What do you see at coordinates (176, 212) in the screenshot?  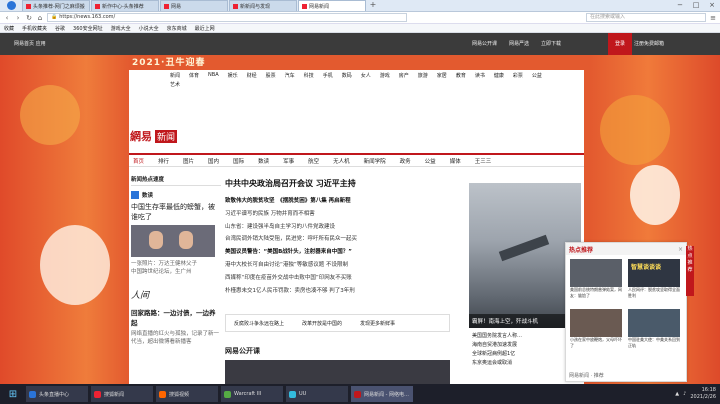 I see `story-title: 中国生存率最低的螃蟹，被谁吃了` at bounding box center [176, 212].